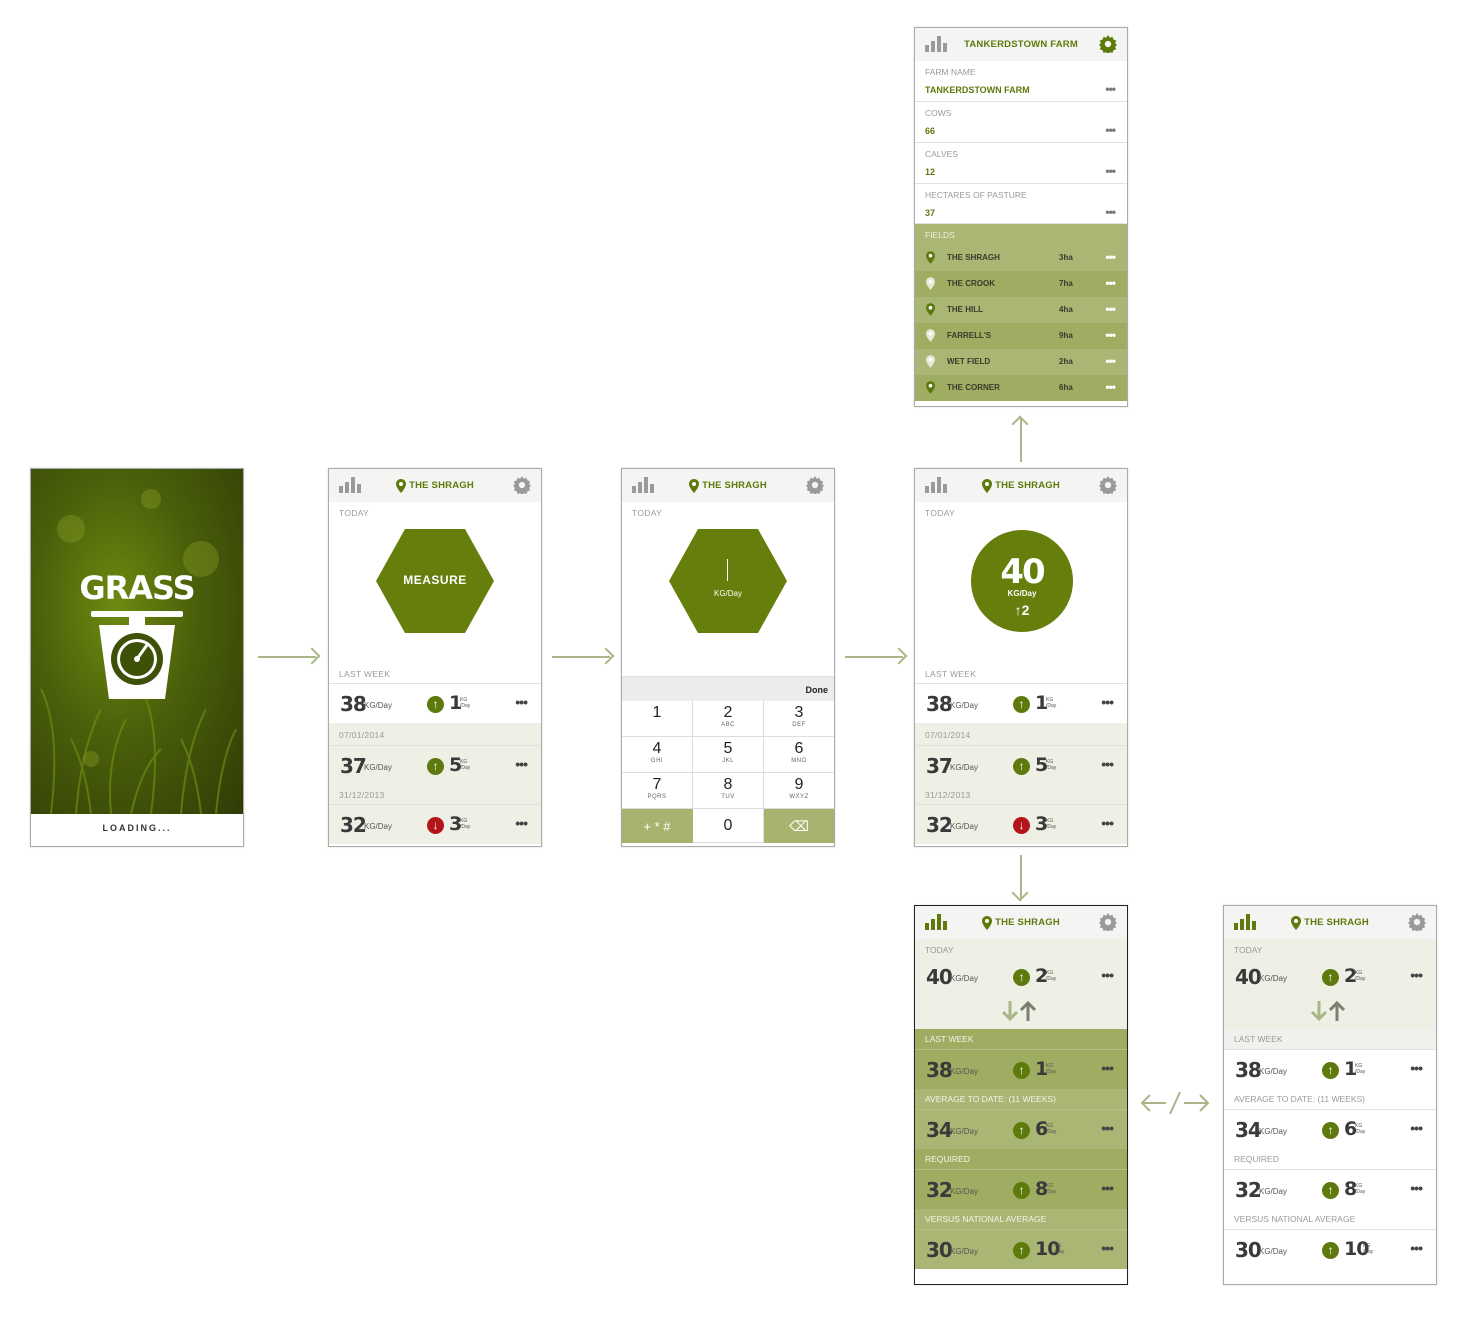  I want to click on farm-name-row: FARM NAME TANKERDSTOWN FARM •••, so click(1021, 81).